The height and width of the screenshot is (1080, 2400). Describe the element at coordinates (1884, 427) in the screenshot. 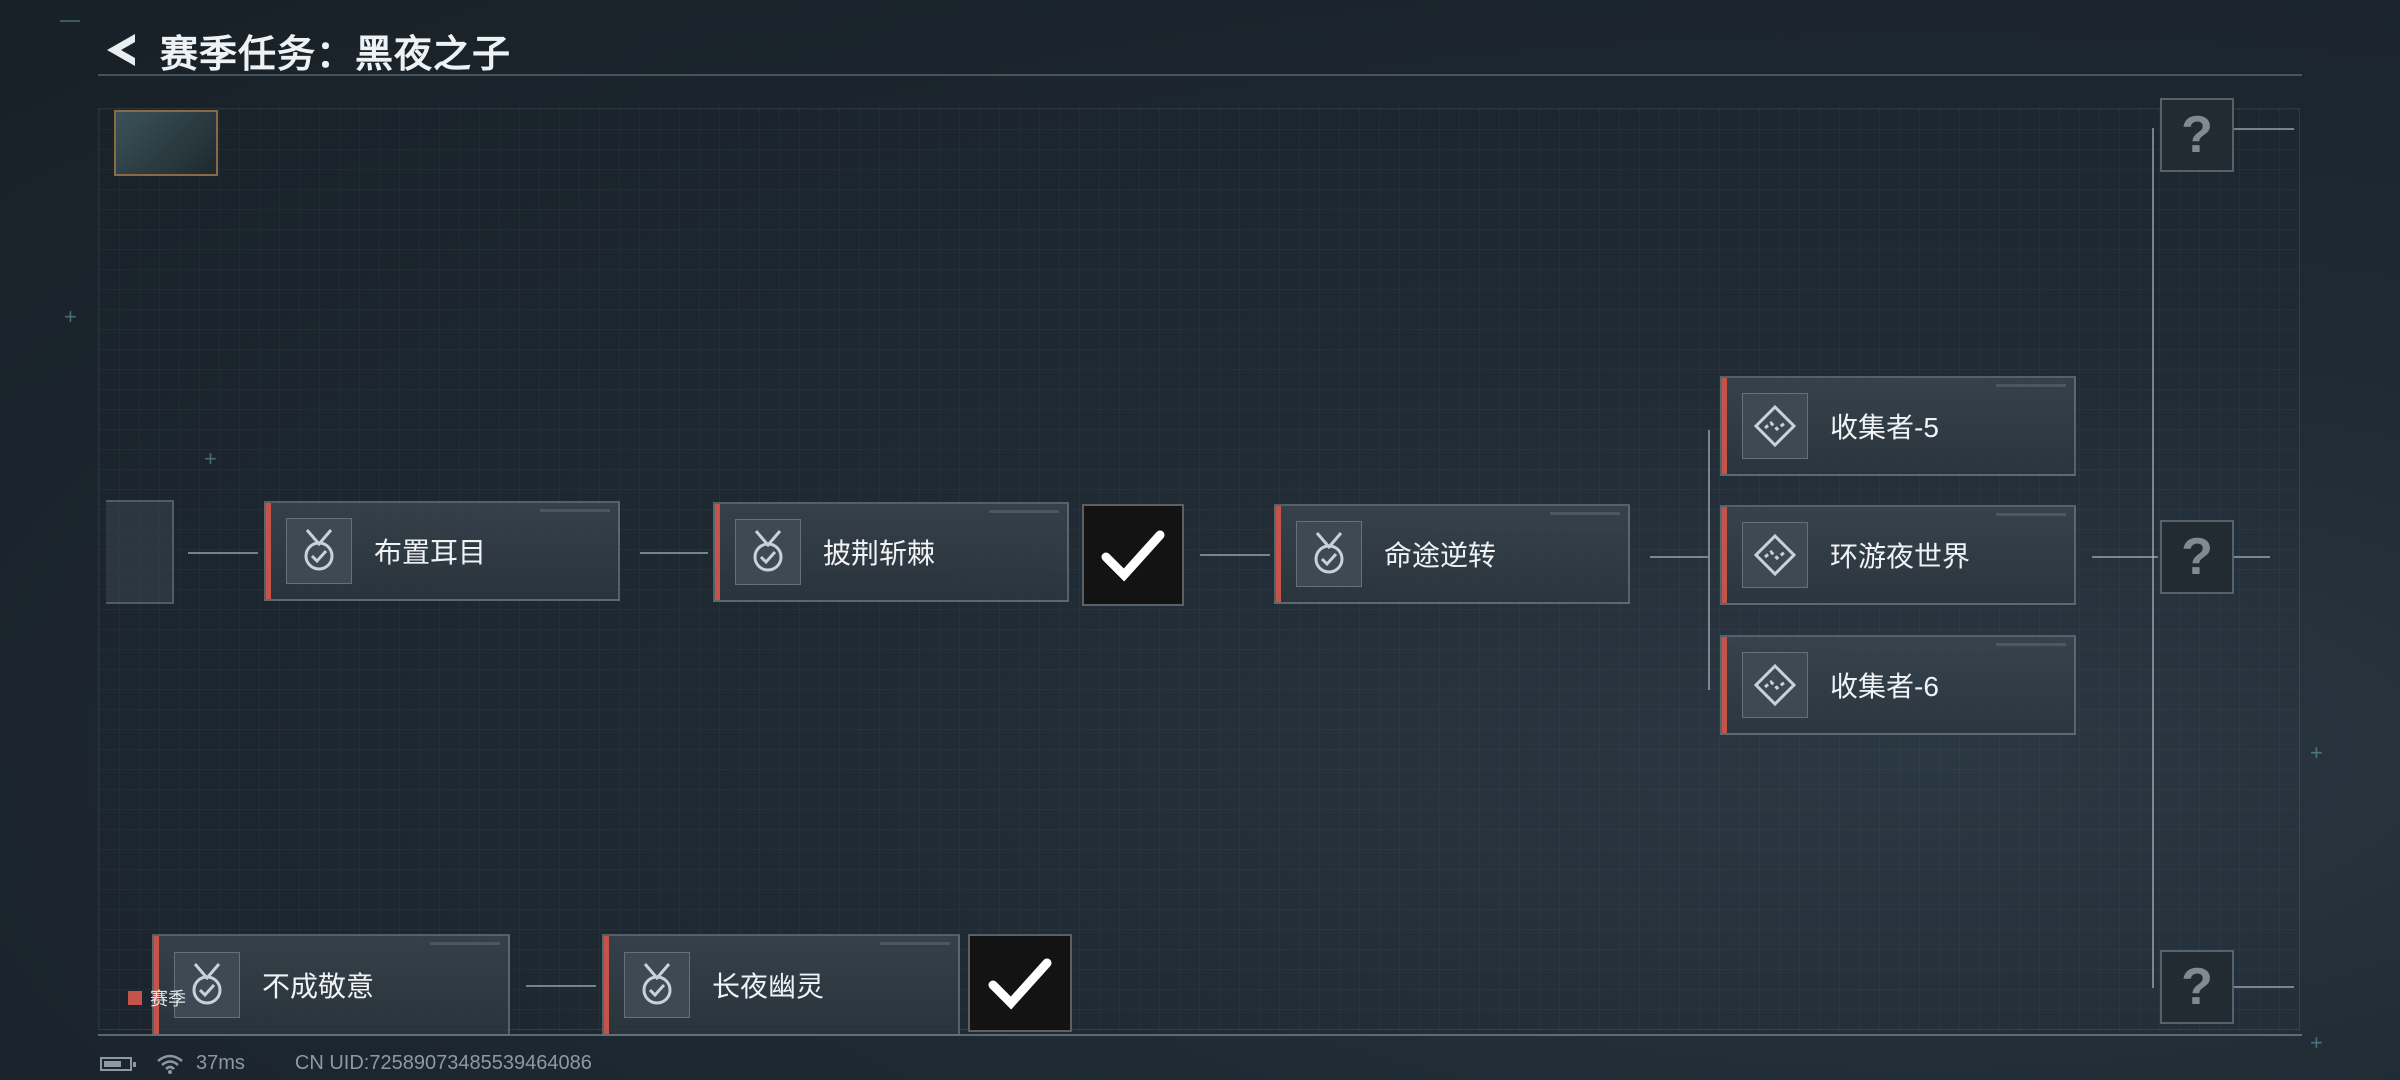

I see `quest-label: 收集者-5` at that location.